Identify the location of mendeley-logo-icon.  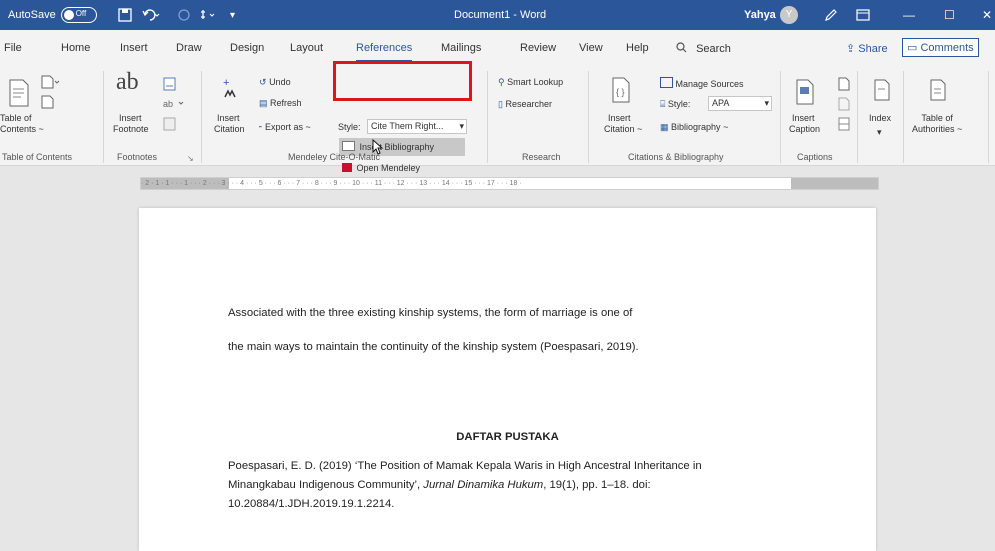
(347, 167).